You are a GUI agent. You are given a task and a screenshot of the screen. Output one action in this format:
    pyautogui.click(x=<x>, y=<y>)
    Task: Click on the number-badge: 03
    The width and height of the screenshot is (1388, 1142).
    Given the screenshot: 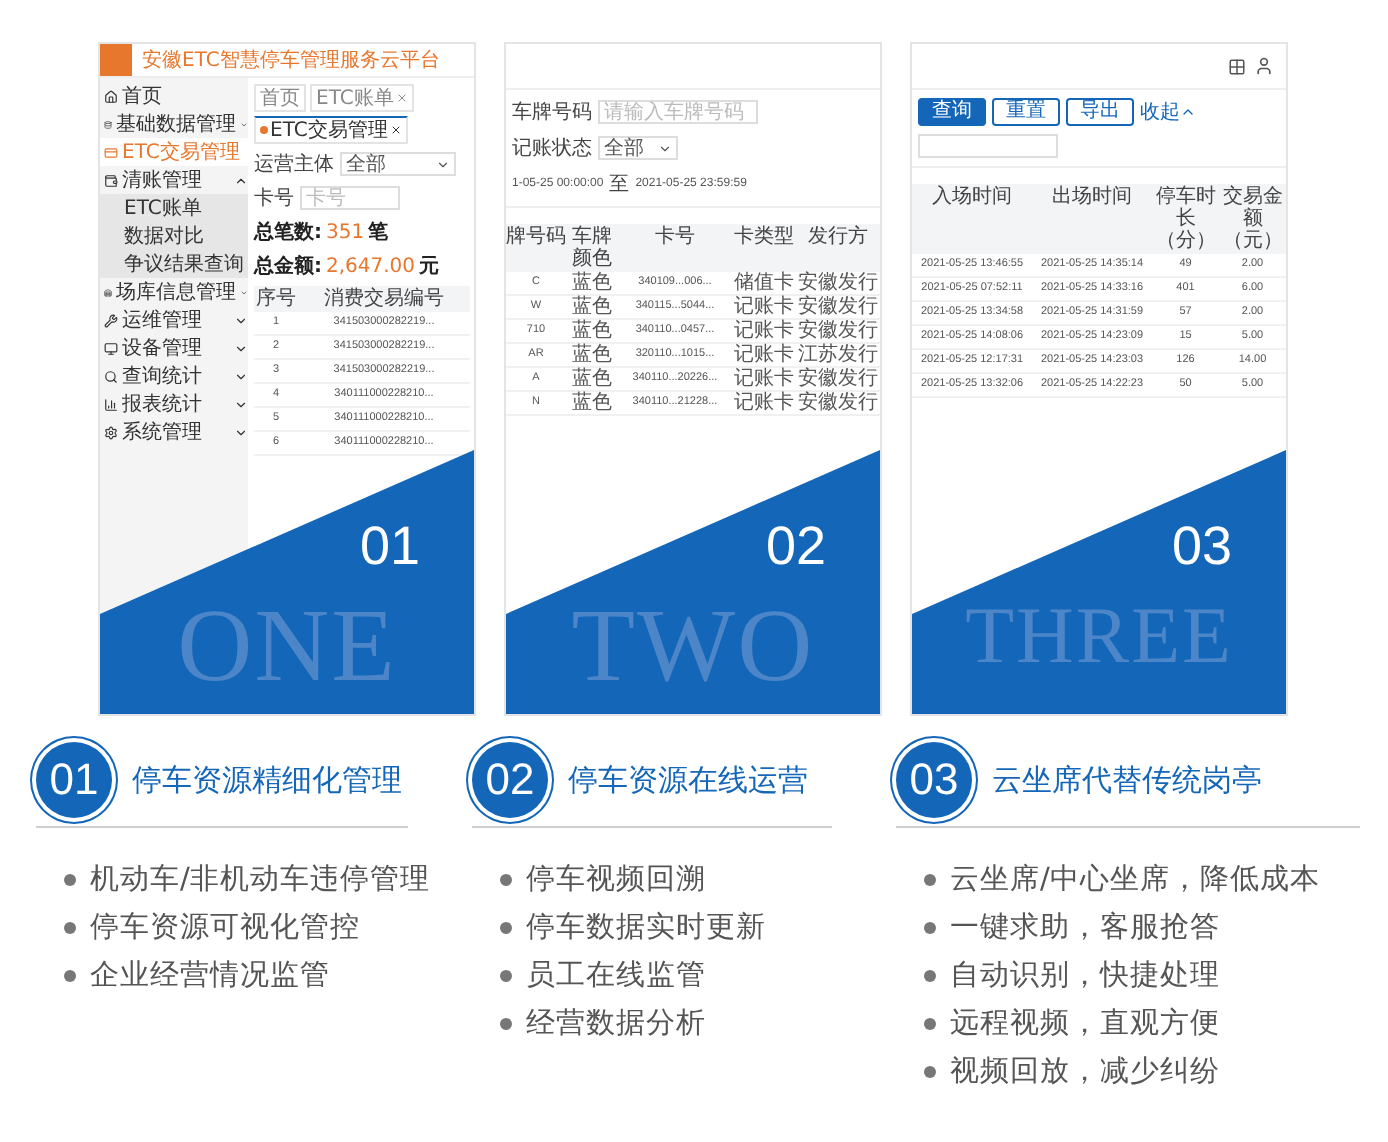 What is the action you would take?
    pyautogui.click(x=934, y=780)
    